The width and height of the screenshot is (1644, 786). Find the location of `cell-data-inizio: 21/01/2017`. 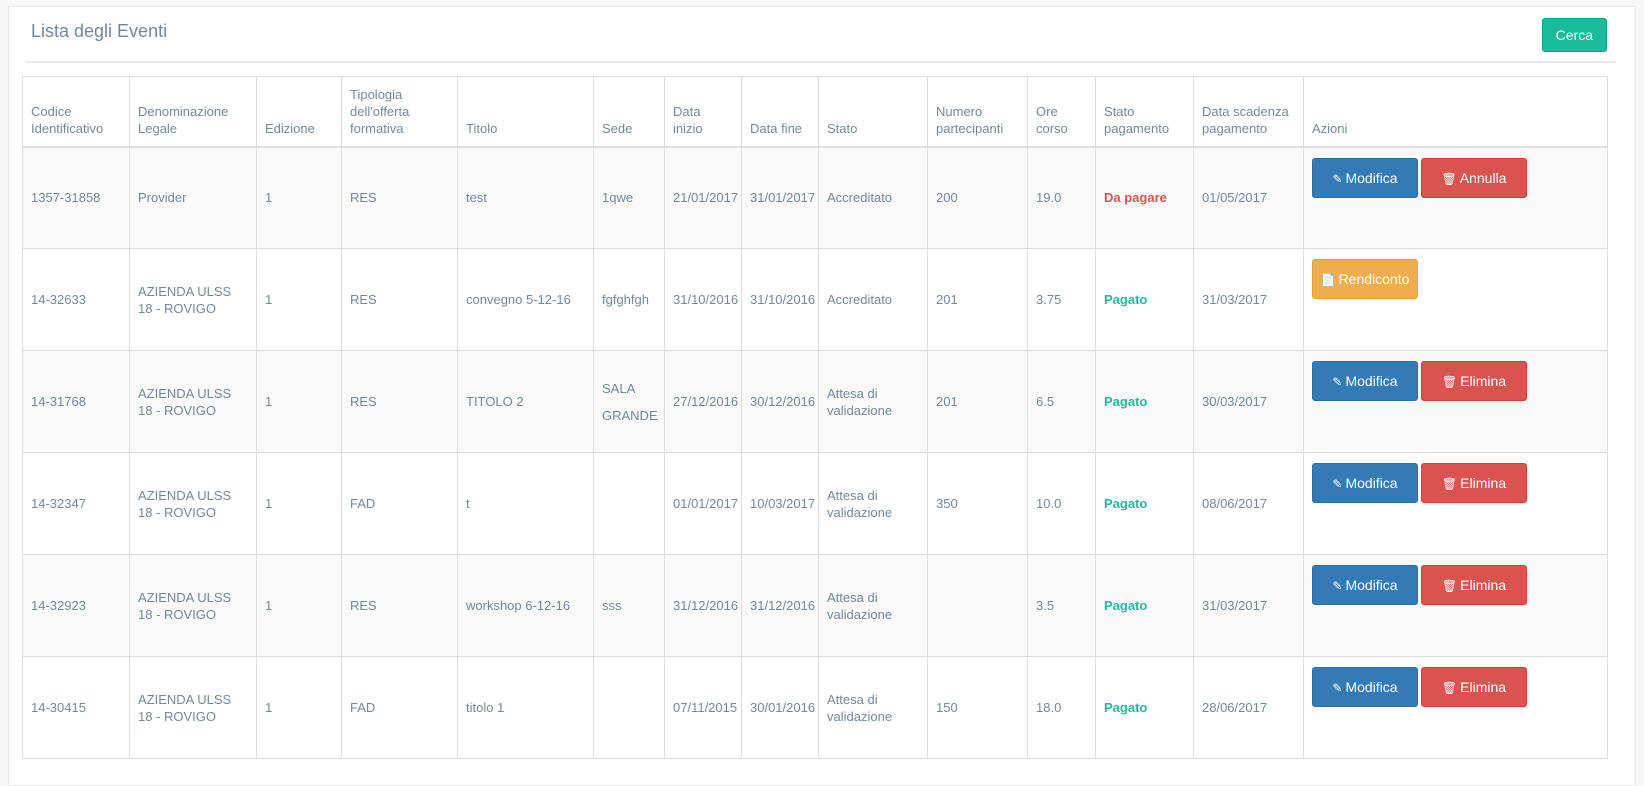

cell-data-inizio: 21/01/2017 is located at coordinates (703, 197).